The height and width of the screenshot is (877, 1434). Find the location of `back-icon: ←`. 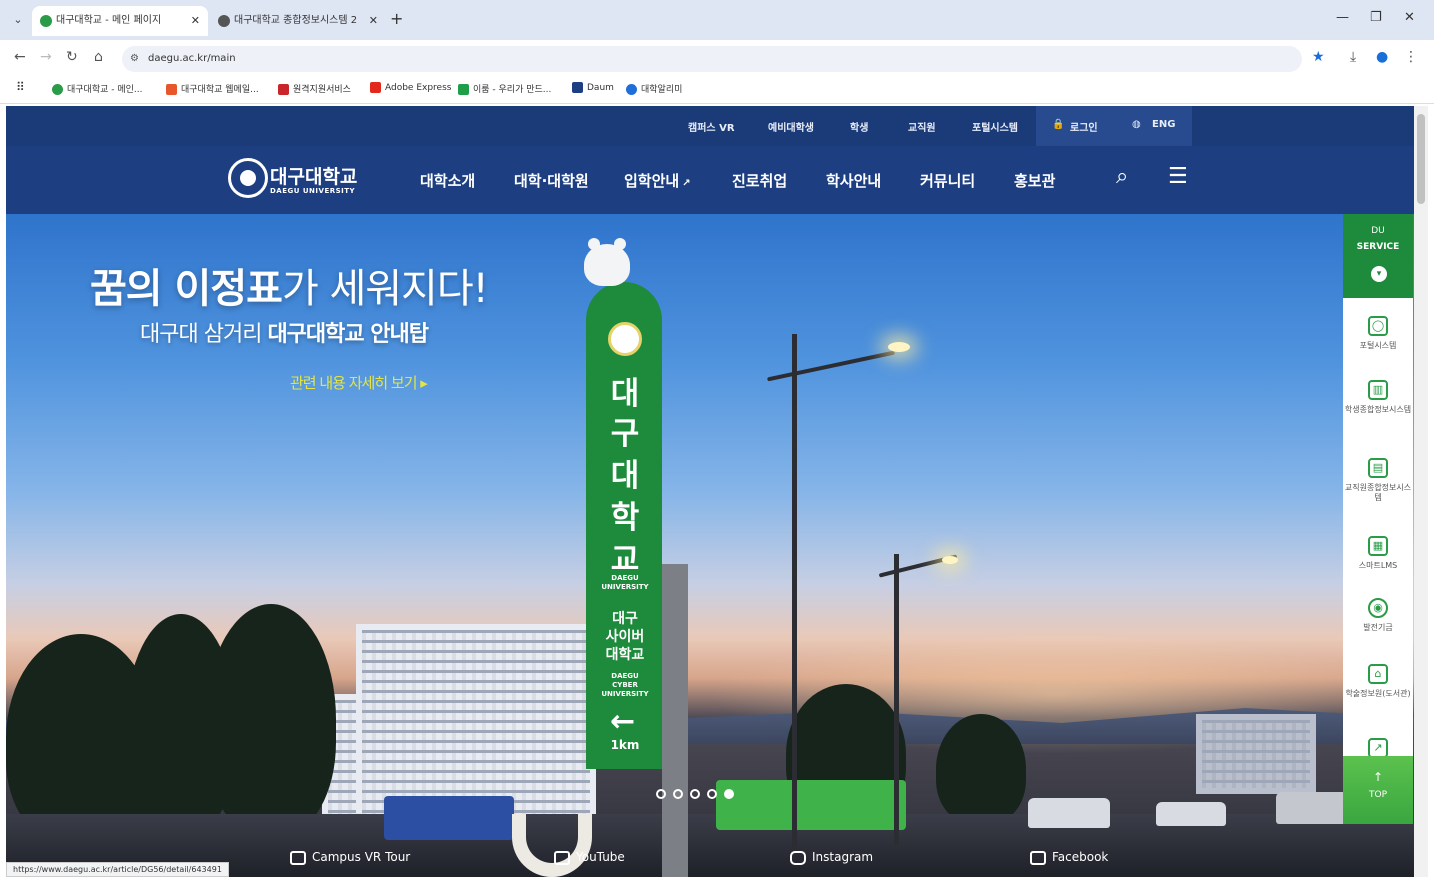

back-icon: ← is located at coordinates (20, 57).